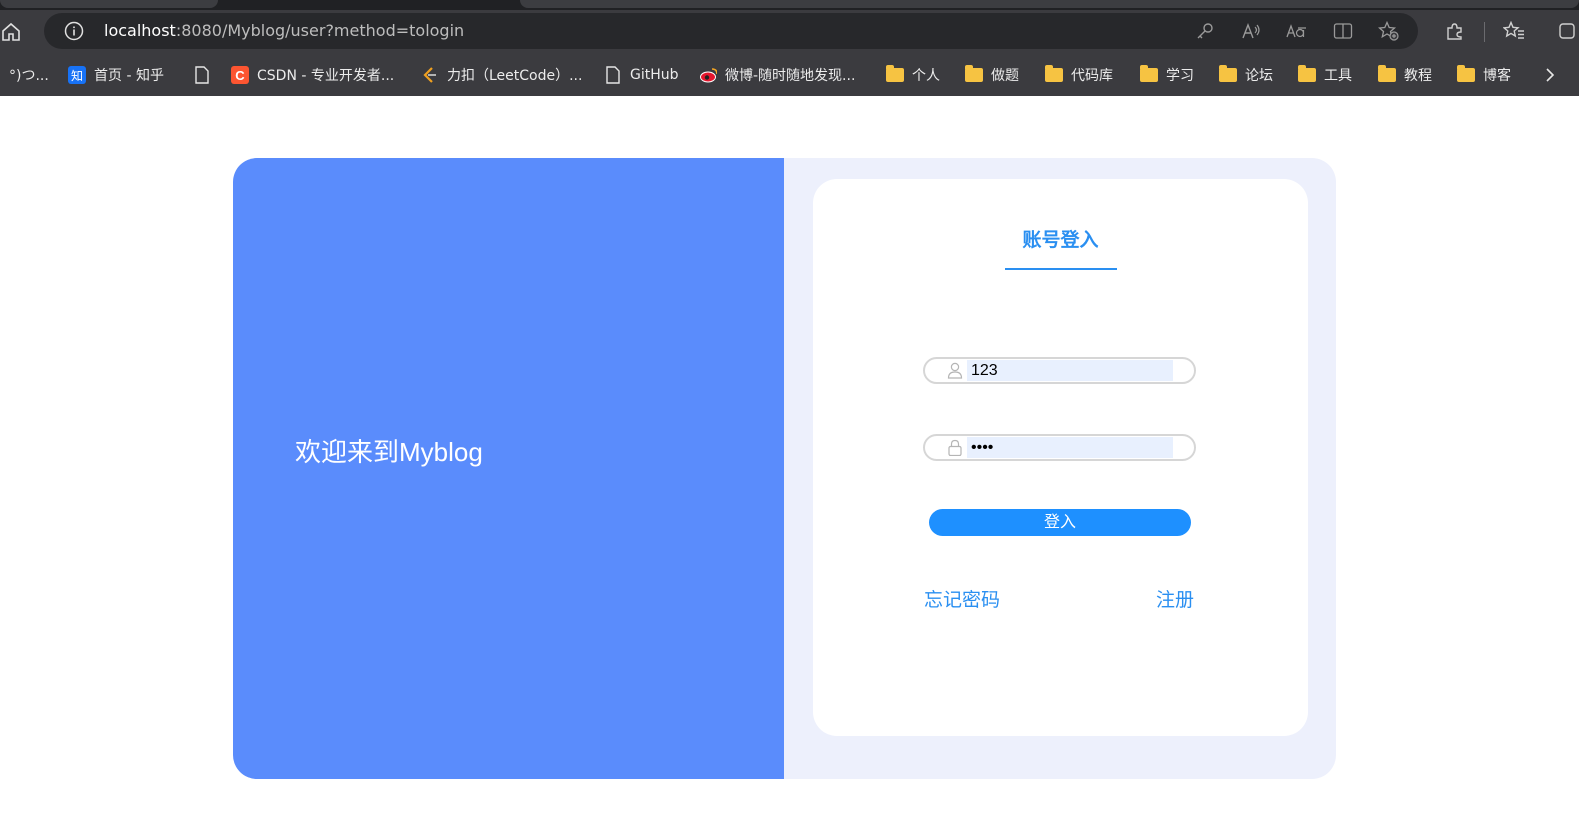 Image resolution: width=1579 pixels, height=813 pixels. What do you see at coordinates (11, 32) in the screenshot?
I see `home-icon` at bounding box center [11, 32].